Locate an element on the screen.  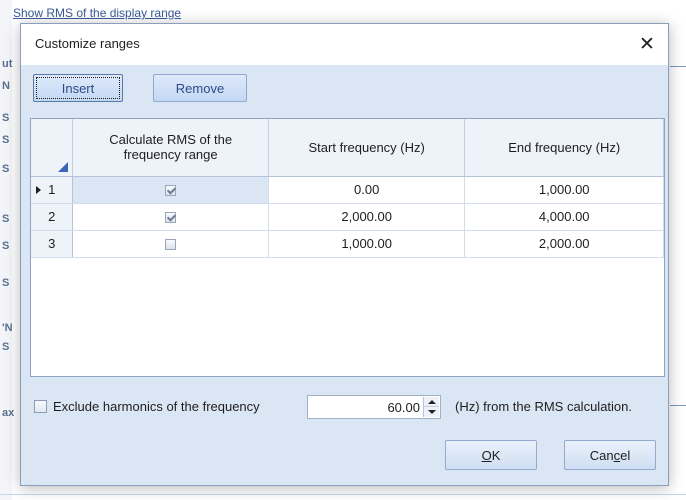
harmonic-frequency-value: 60.00 is located at coordinates (403, 407).